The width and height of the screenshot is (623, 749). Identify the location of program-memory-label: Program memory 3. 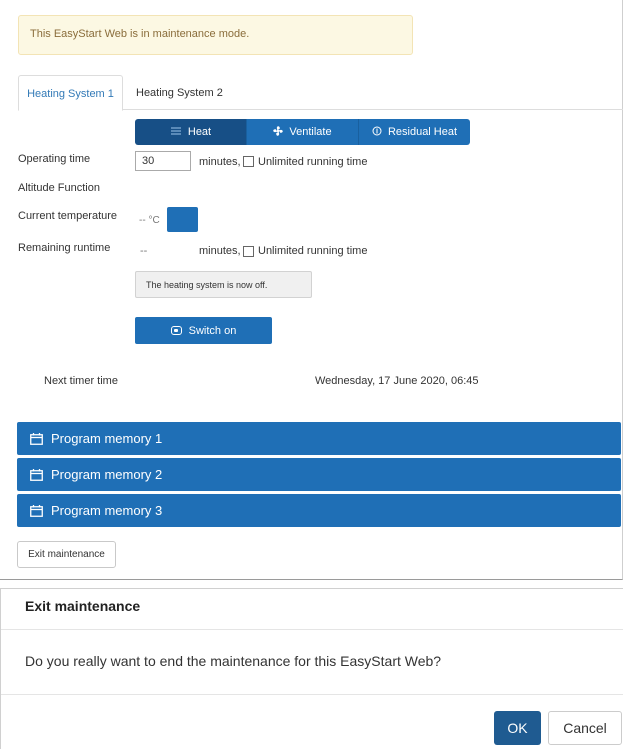
(107, 510).